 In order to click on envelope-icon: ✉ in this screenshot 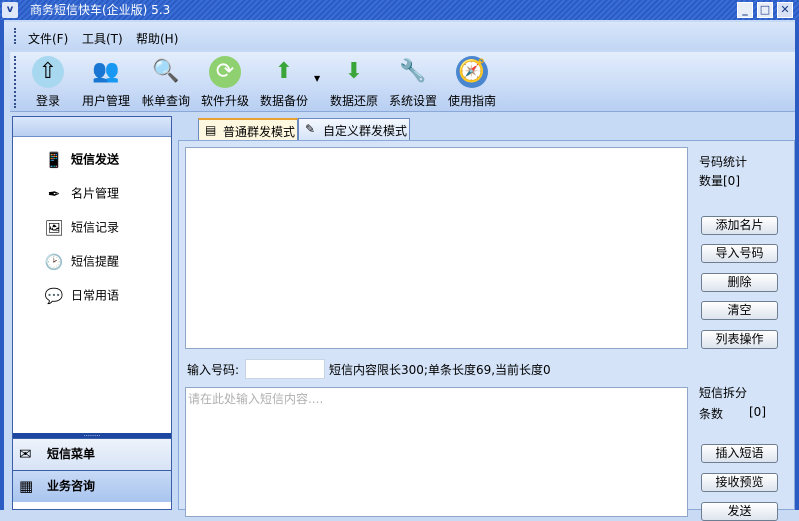, I will do `click(25, 454)`.